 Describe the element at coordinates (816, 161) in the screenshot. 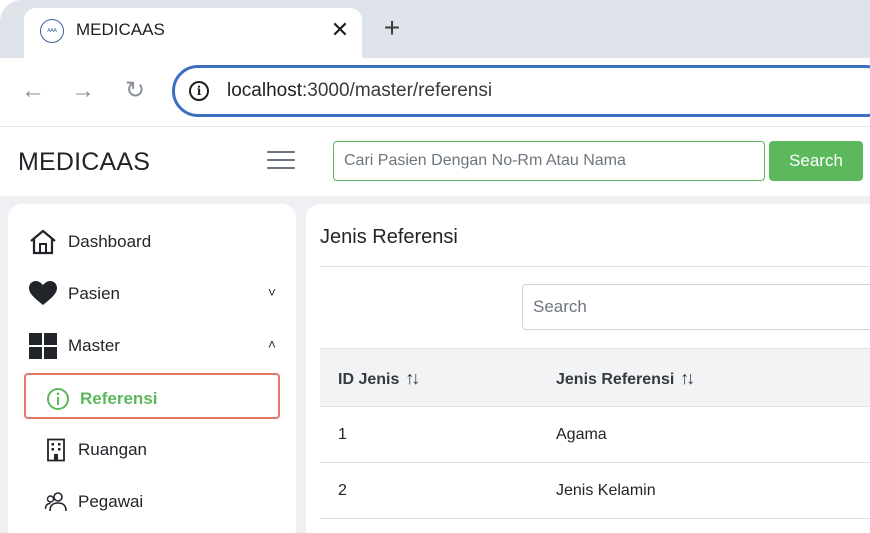

I see `search-button: Search` at that location.